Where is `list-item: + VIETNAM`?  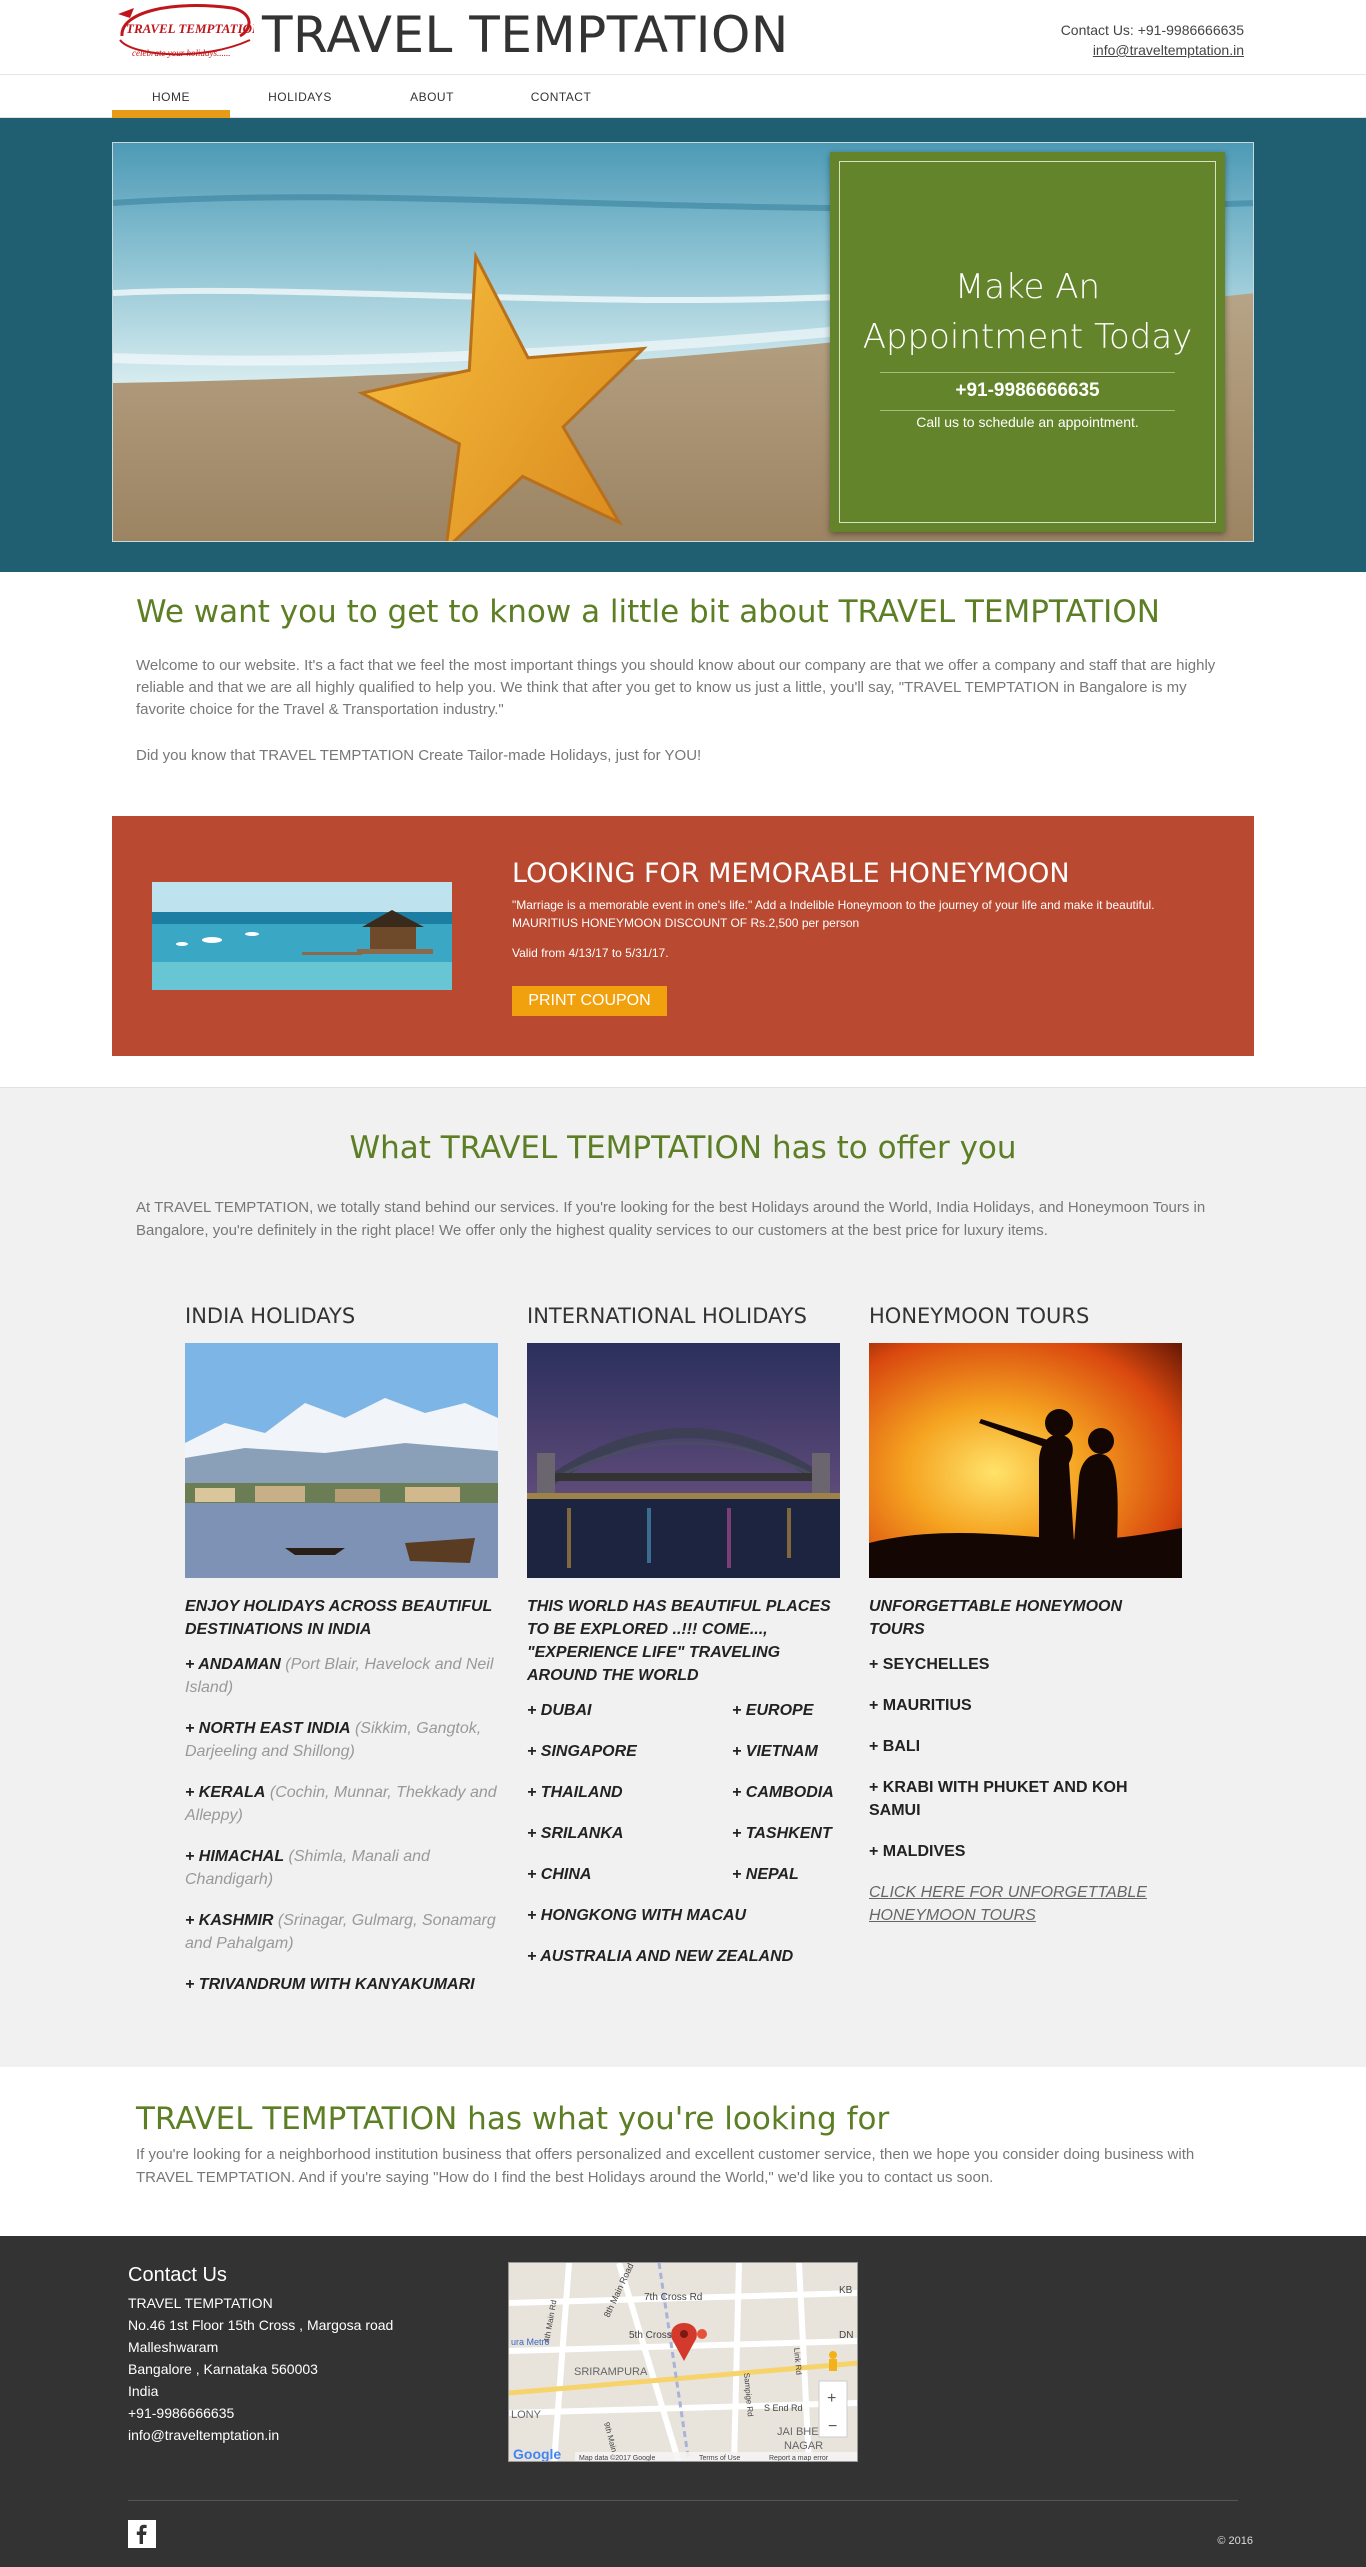 list-item: + VIETNAM is located at coordinates (775, 1751).